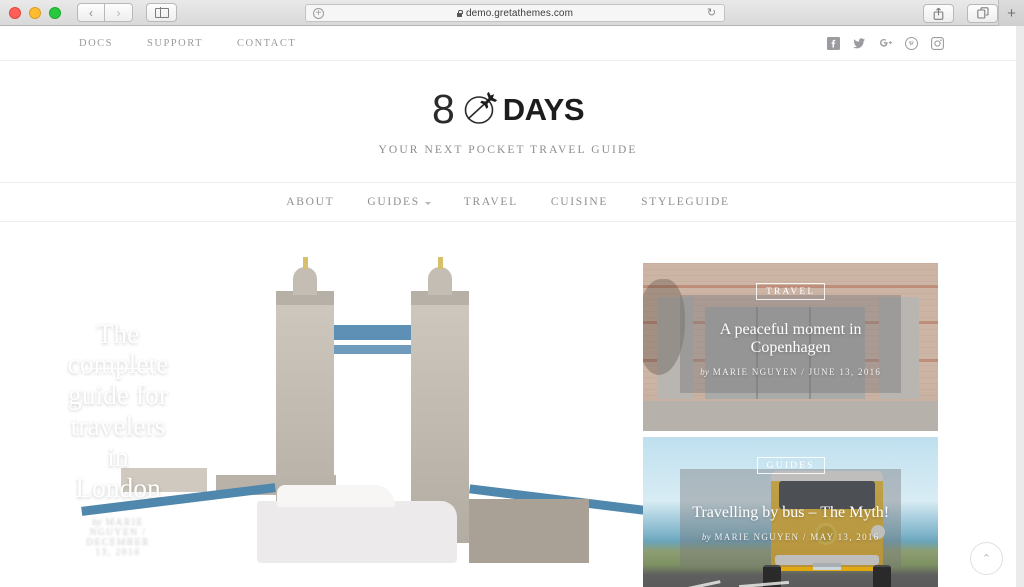 The height and width of the screenshot is (587, 1024). What do you see at coordinates (859, 43) in the screenshot?
I see `twitter-icon` at bounding box center [859, 43].